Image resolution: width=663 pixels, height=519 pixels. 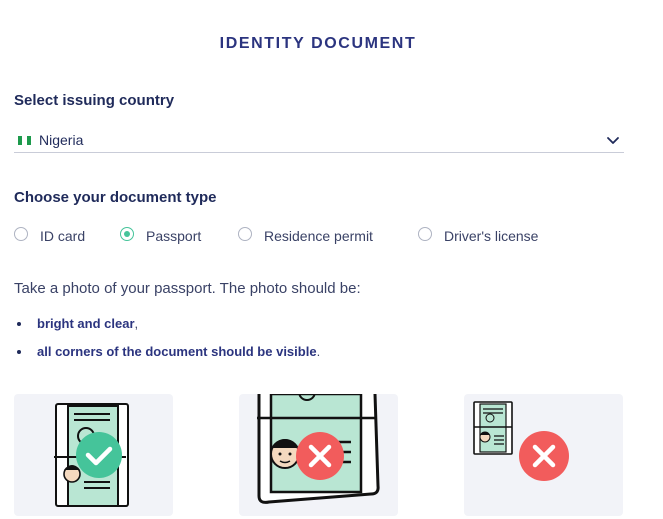 What do you see at coordinates (174, 236) in the screenshot?
I see `radio-label: Passport` at bounding box center [174, 236].